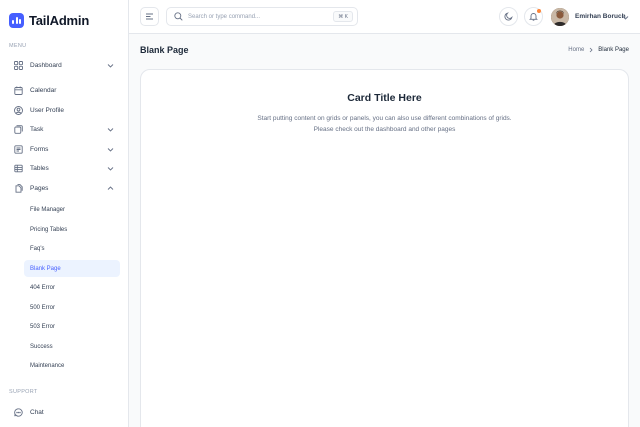 Image resolution: width=640 pixels, height=427 pixels. I want to click on breadcrumb-current: Blank Page, so click(613, 50).